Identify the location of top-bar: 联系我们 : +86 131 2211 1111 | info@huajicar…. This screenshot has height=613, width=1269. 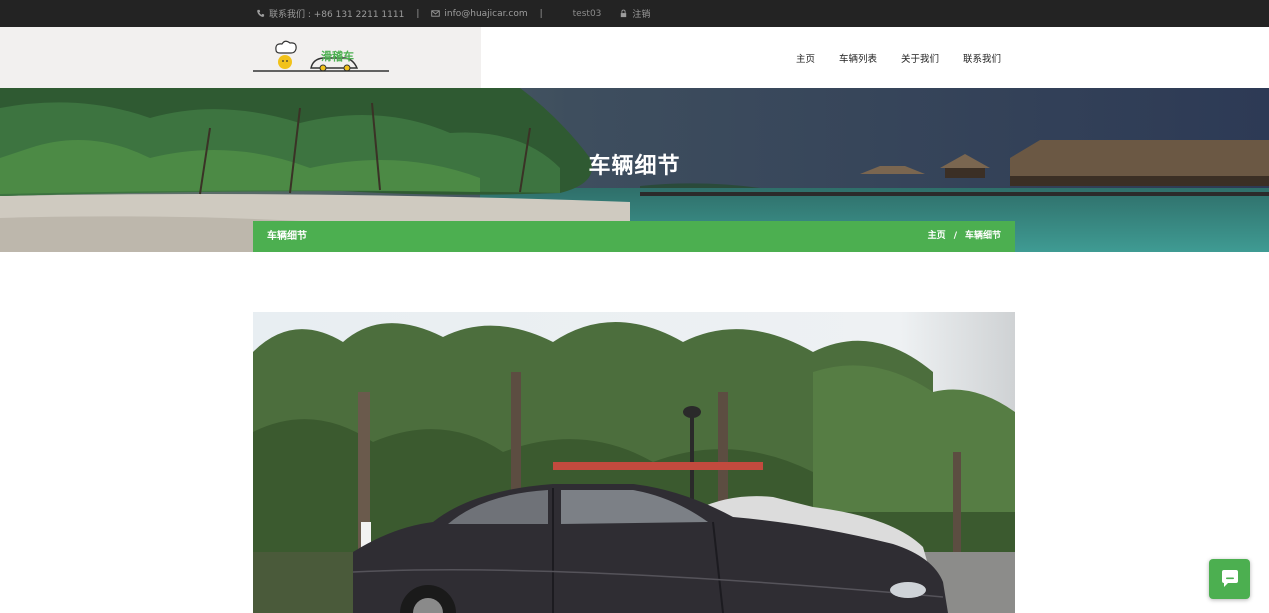
(634, 13).